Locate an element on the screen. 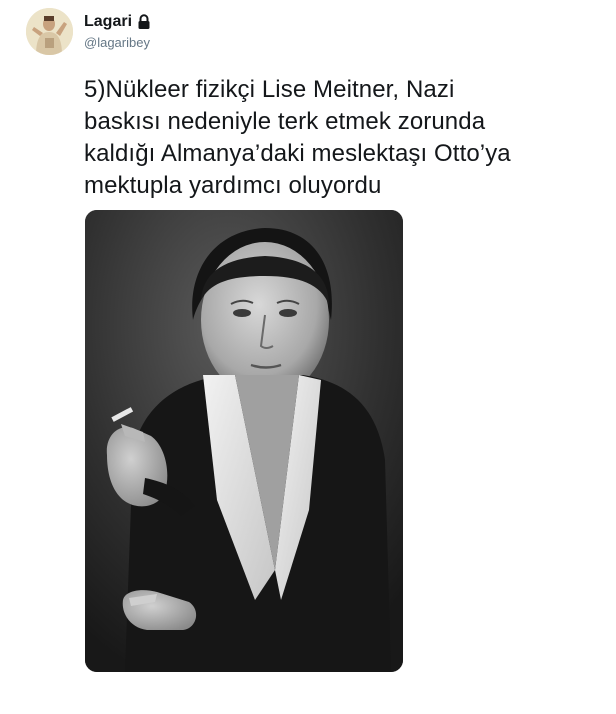 The height and width of the screenshot is (714, 616). name-row: Lagari is located at coordinates (117, 22).